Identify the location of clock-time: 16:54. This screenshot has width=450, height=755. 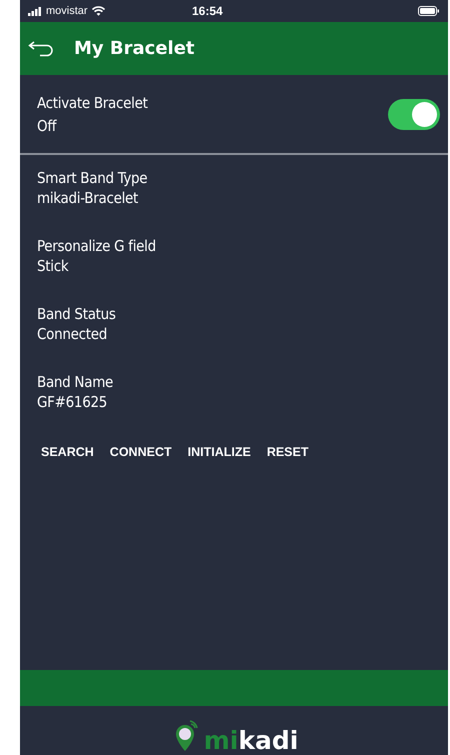
(207, 11).